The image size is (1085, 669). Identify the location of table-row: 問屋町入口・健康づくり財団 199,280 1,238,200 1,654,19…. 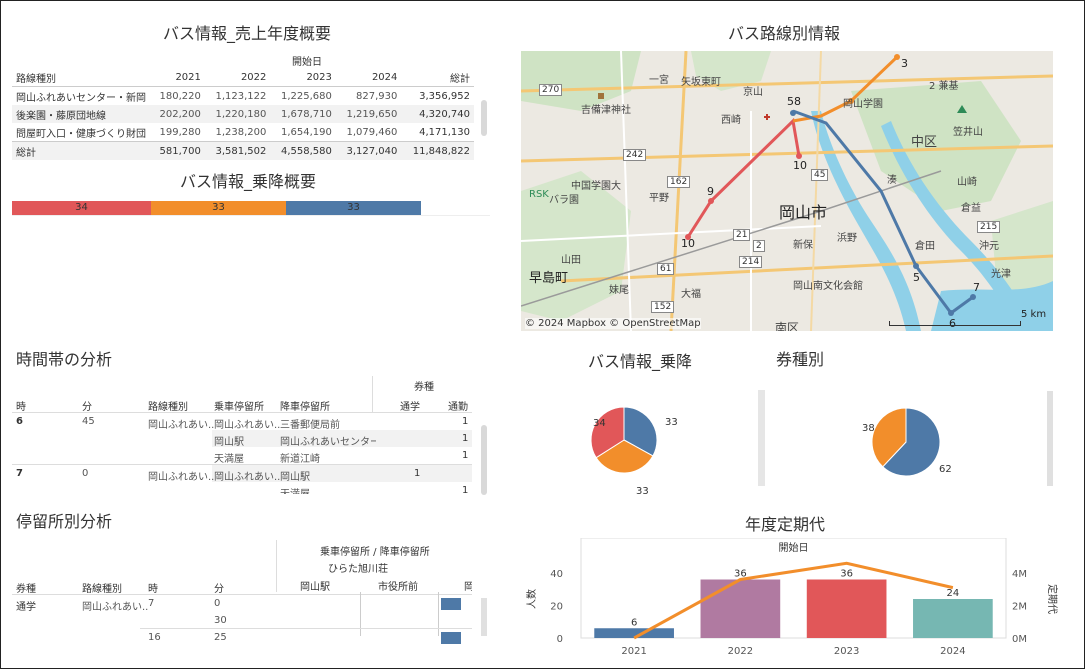
(243, 132).